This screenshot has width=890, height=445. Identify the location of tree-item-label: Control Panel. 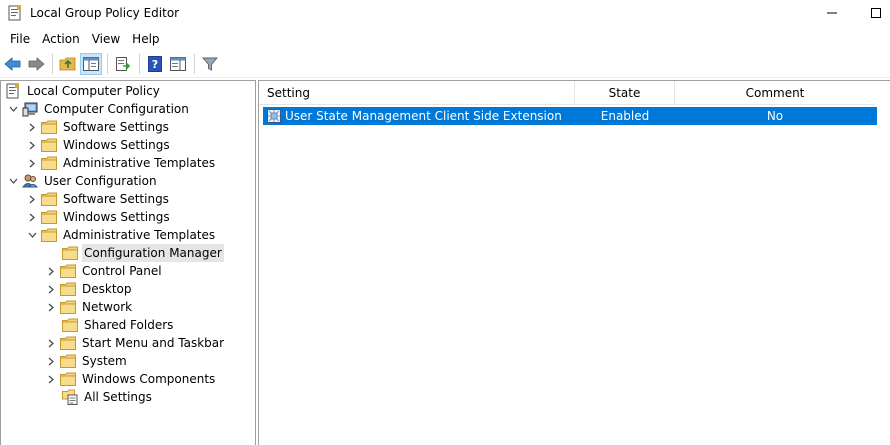
(122, 271).